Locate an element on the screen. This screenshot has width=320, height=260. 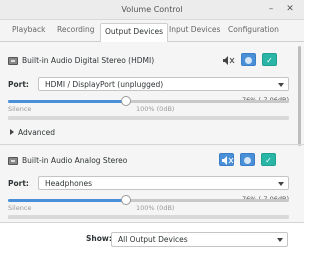
advanced-label: Advanced is located at coordinates (37, 132).